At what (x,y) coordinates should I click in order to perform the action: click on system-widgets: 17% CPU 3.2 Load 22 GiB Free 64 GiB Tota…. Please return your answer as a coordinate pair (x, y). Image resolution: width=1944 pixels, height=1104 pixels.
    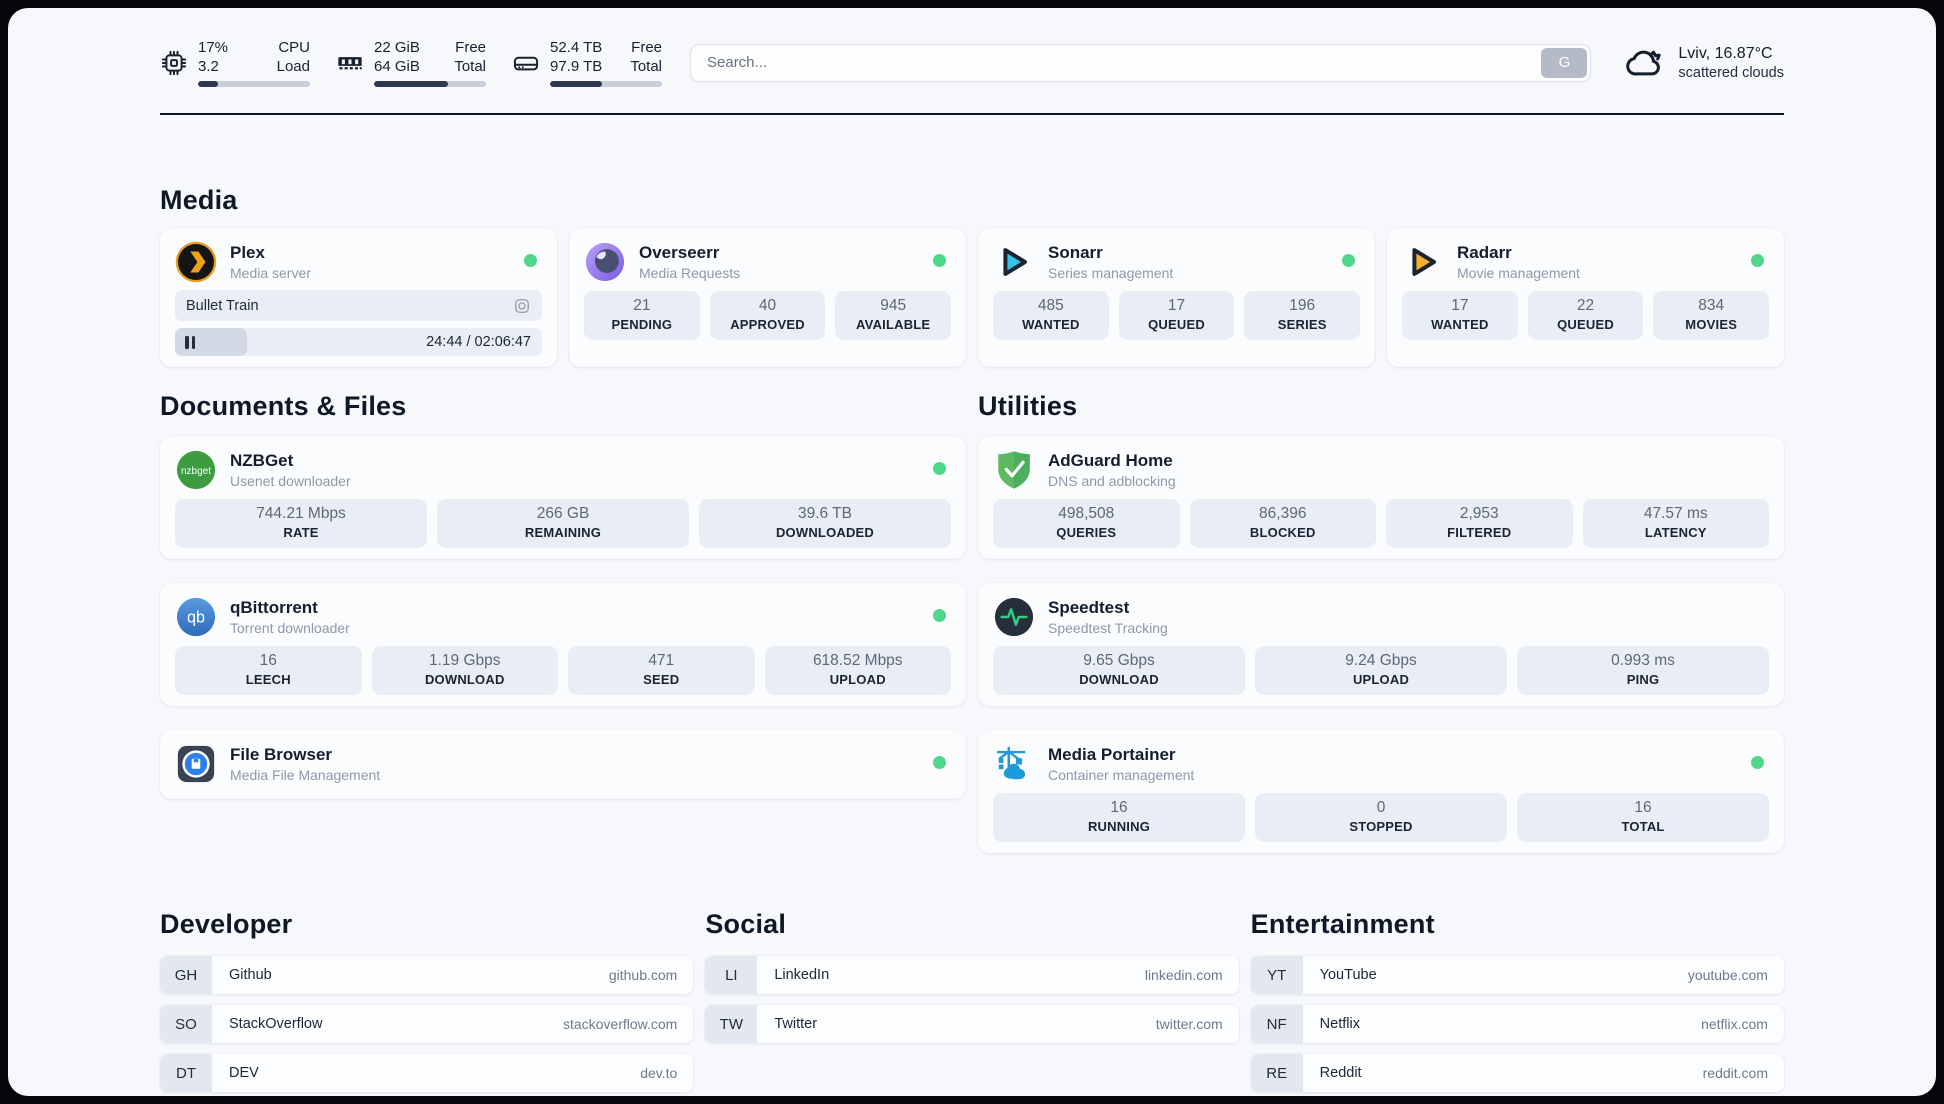
    Looking at the image, I should click on (411, 62).